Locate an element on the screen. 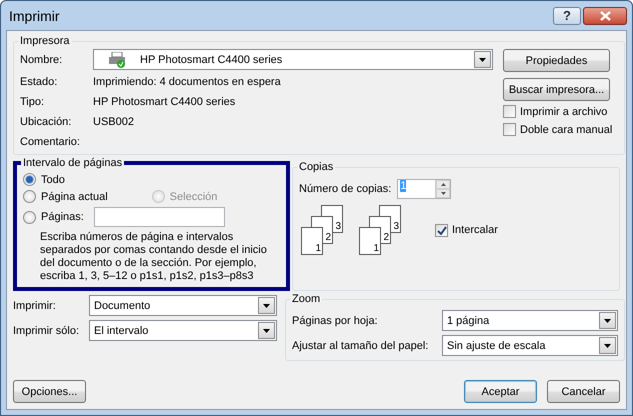  field-value: Imprimiendo: 4 documentos en espera is located at coordinates (187, 82).